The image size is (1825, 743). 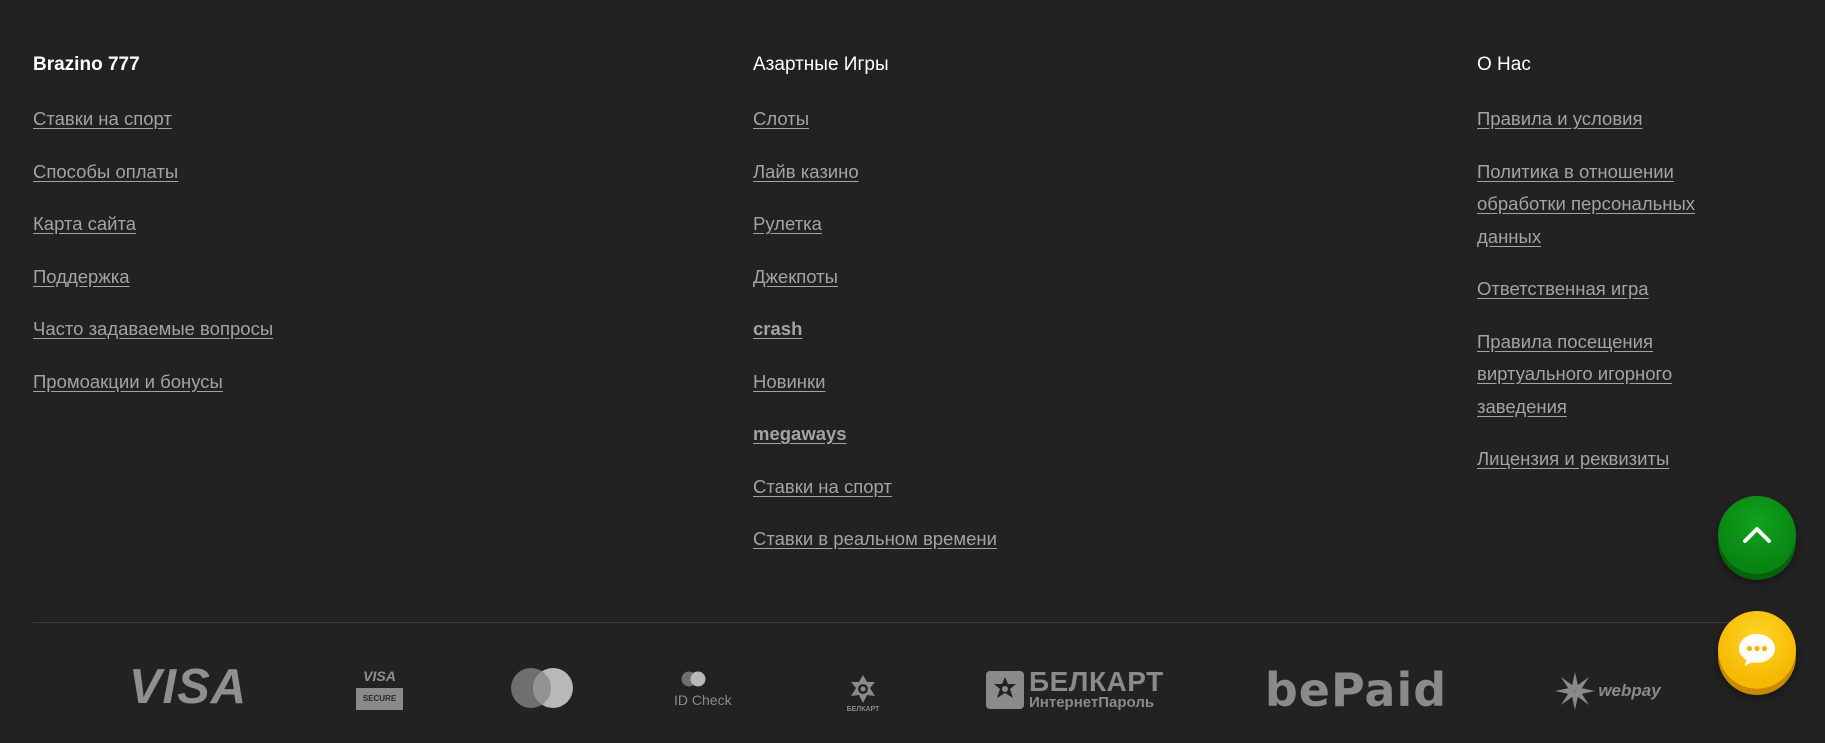 I want to click on link-sitemap: Карта сайта, so click(x=84, y=224).